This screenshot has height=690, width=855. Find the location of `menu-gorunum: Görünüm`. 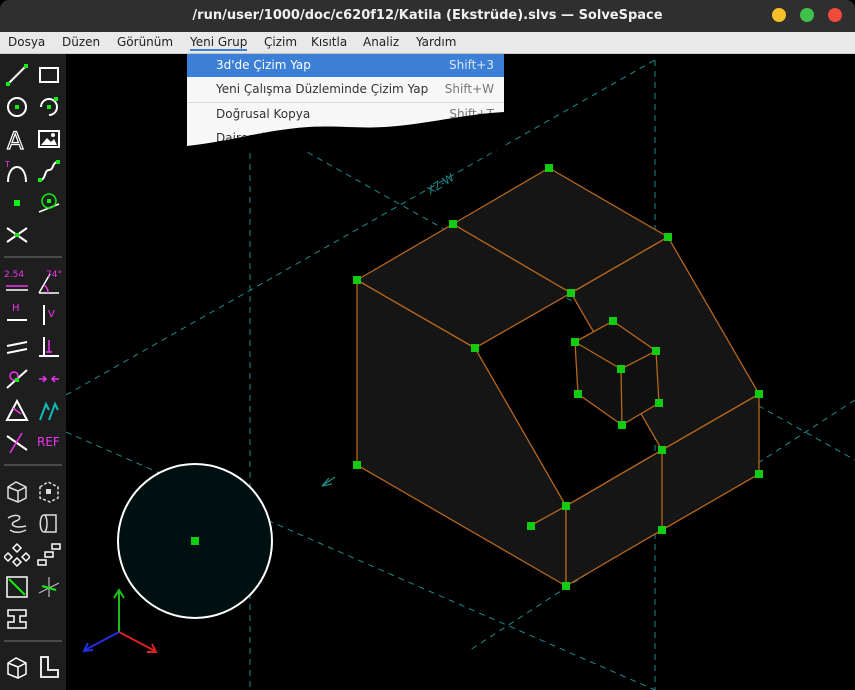

menu-gorunum: Görünüm is located at coordinates (145, 42).